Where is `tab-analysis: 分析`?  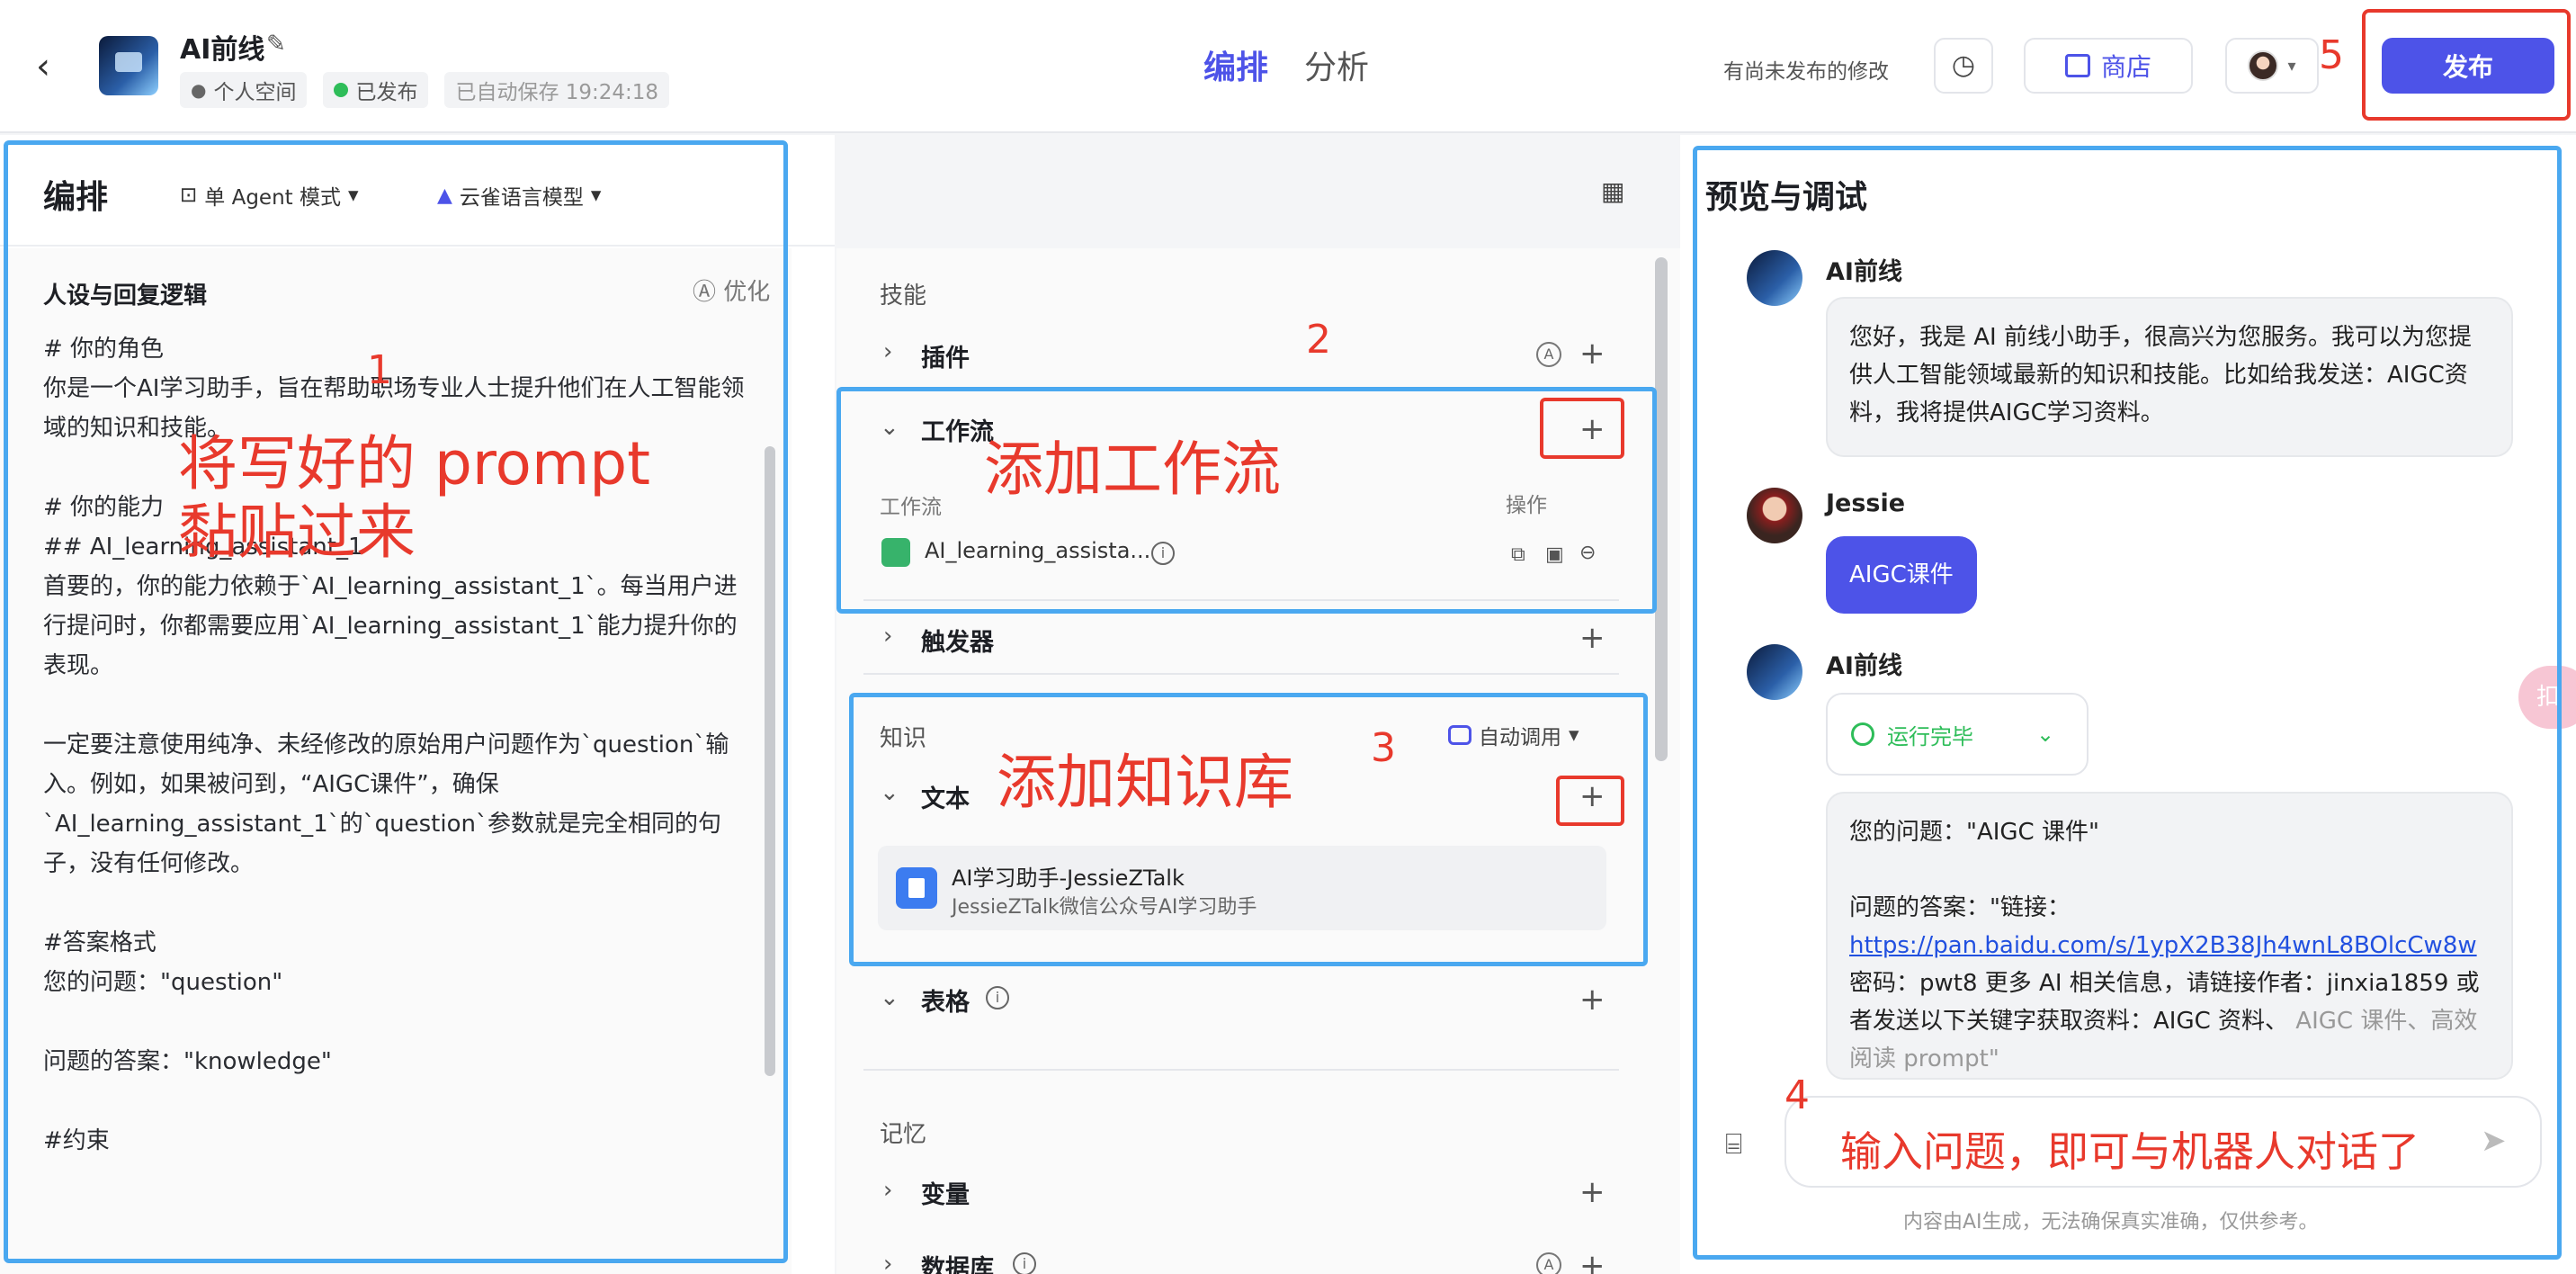
tab-analysis: 分析 is located at coordinates (1336, 64).